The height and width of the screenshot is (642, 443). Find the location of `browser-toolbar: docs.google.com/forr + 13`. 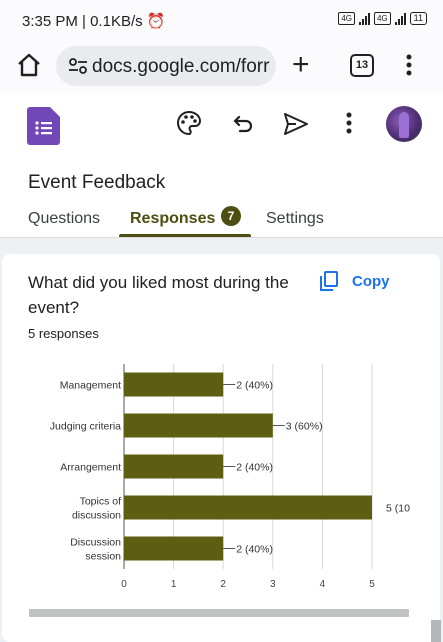

browser-toolbar: docs.google.com/forr + 13 is located at coordinates (221, 66).